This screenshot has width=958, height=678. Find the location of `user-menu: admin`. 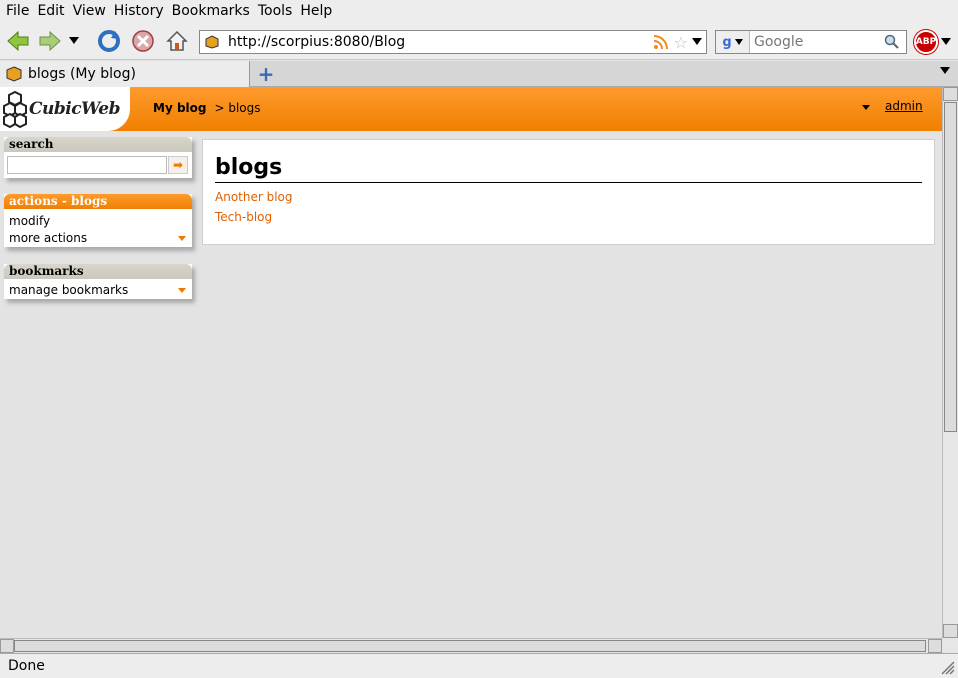

user-menu: admin is located at coordinates (892, 106).